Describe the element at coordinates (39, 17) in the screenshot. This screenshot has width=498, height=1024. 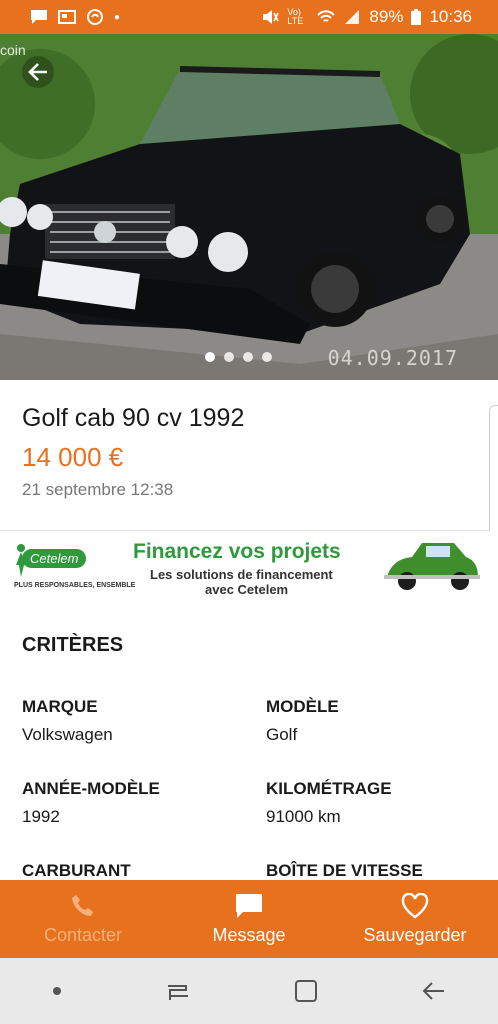
I see `message-notification-icon` at that location.